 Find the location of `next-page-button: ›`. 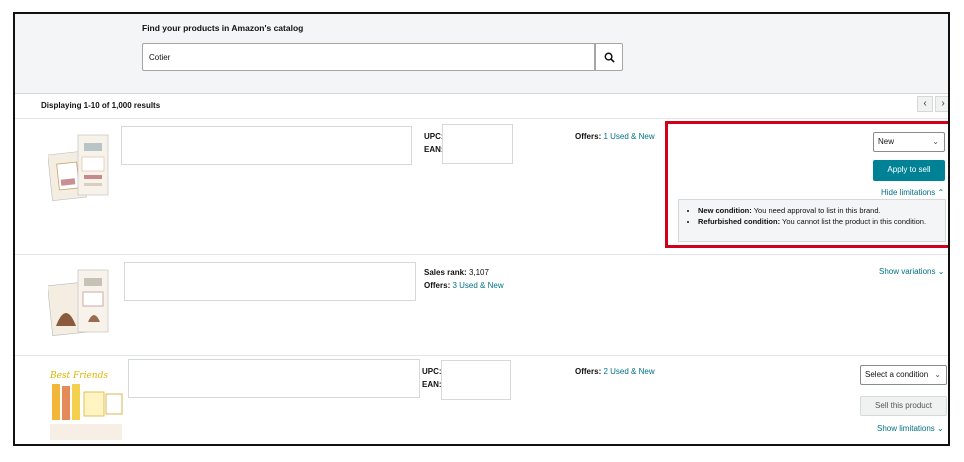

next-page-button: › is located at coordinates (941, 104).